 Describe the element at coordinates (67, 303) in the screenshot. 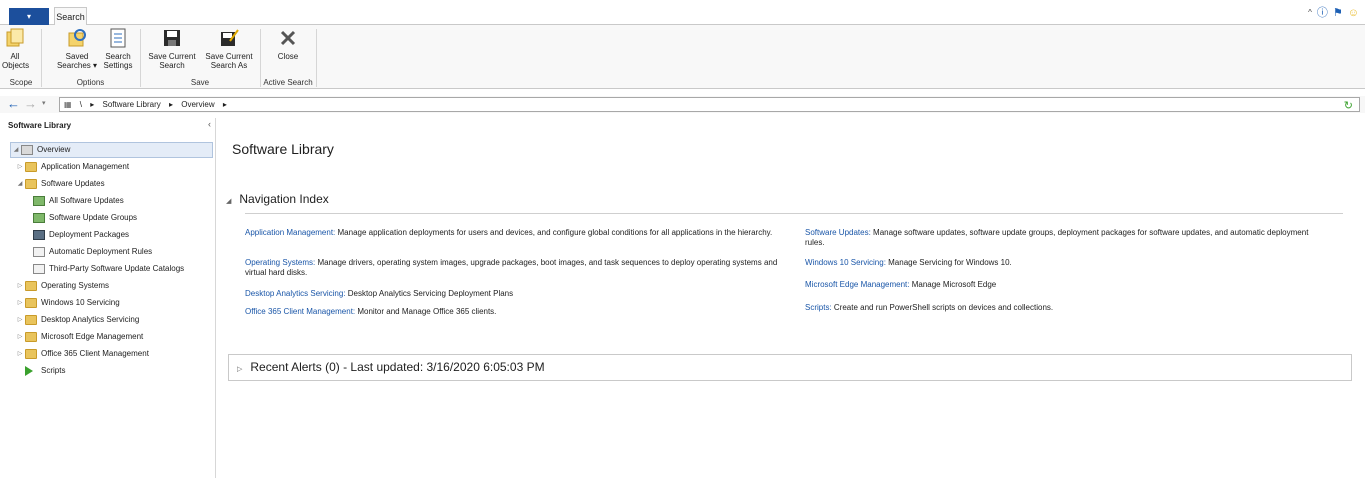

I see `nav-item-windows-10-servicing: ▷ Windows 10 Servicing` at that location.